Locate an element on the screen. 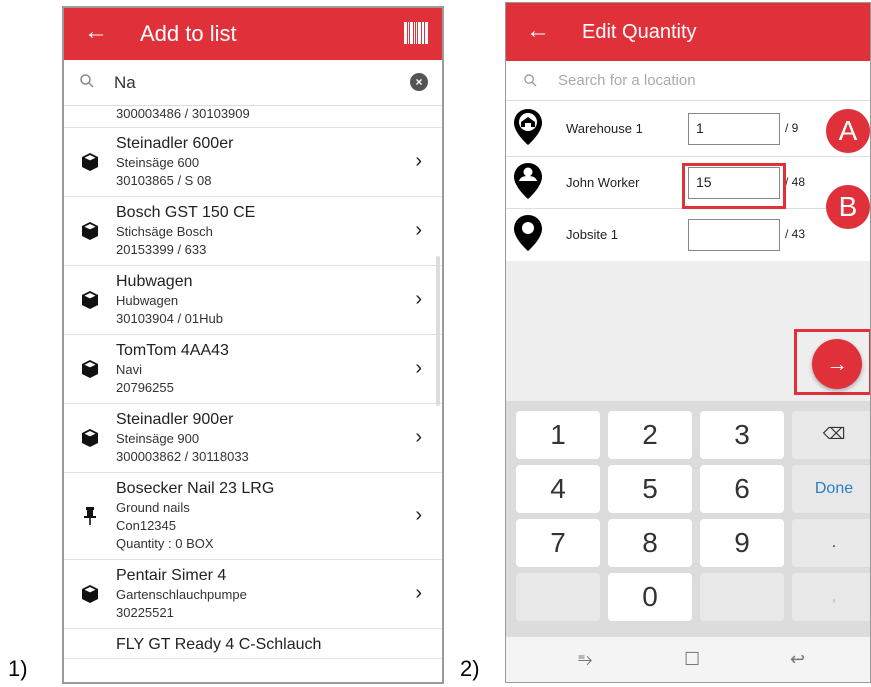 The width and height of the screenshot is (871, 687). page-title: Add to list is located at coordinates (188, 33).